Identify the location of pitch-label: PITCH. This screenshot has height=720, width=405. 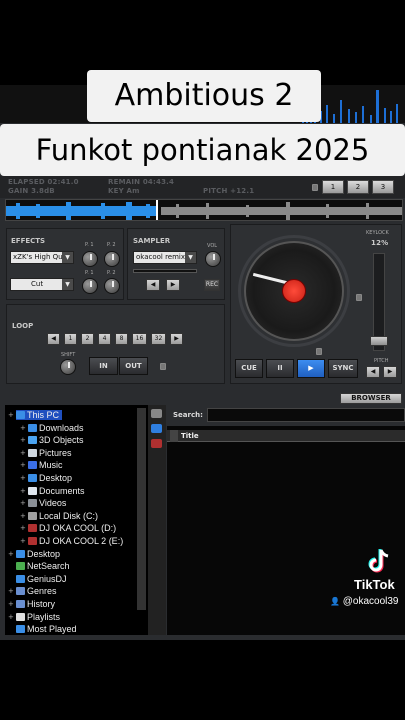
(381, 361).